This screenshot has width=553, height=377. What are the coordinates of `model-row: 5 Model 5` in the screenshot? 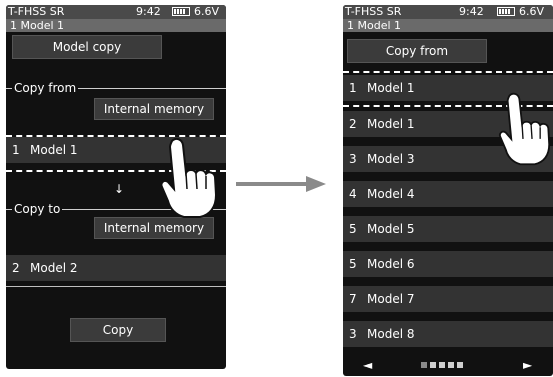 It's located at (448, 229).